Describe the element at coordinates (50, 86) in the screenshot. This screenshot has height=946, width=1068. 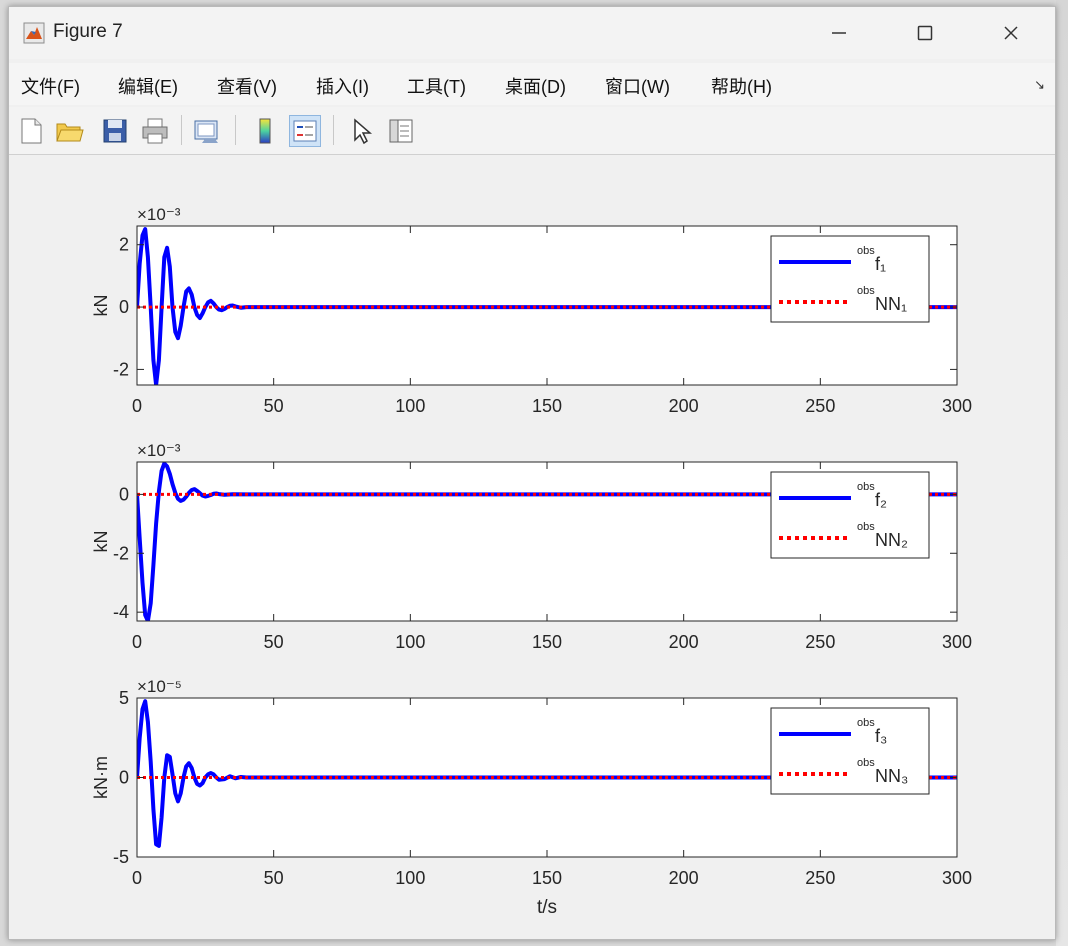
I see `menu-file: 文件(F)` at that location.